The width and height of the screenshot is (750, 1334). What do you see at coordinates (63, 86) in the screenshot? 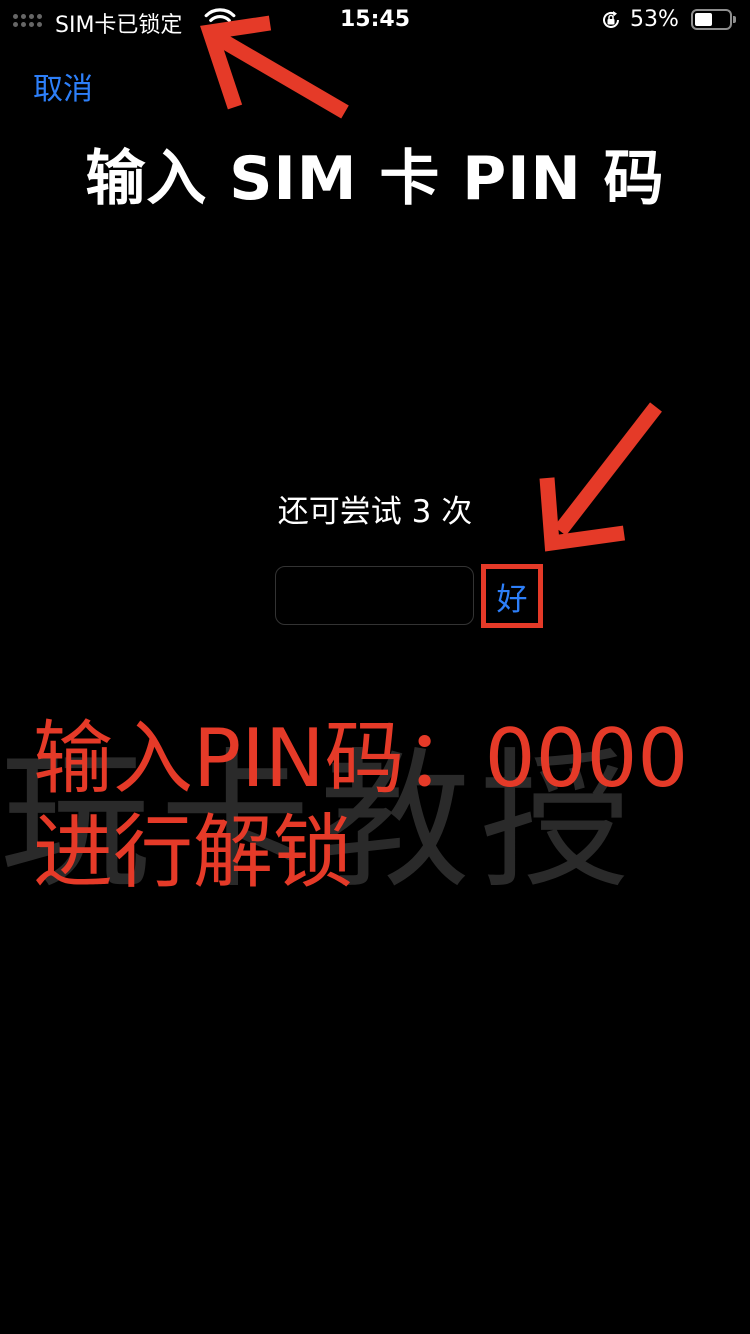
I see `cancel-button: 取消` at bounding box center [63, 86].